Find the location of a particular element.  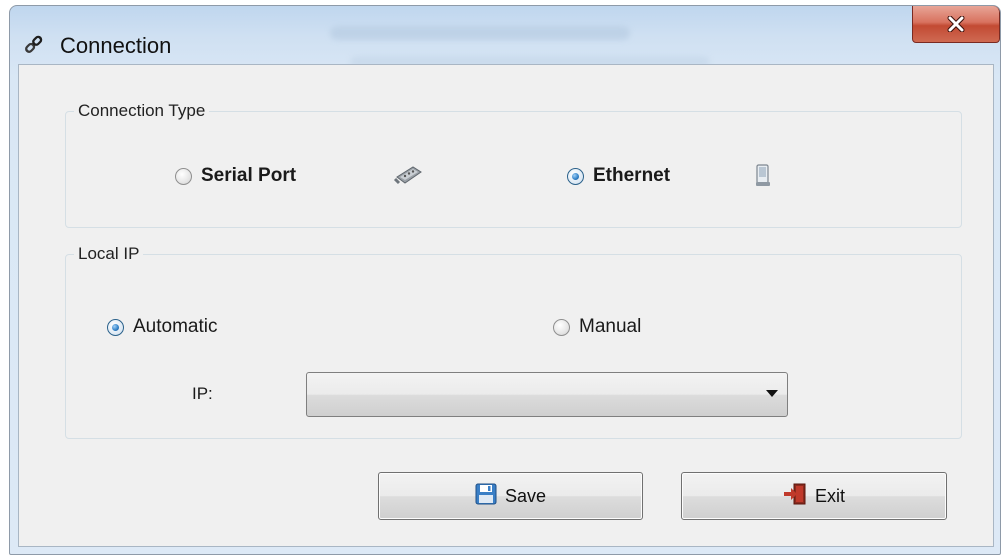

serial-port-label: Serial Port is located at coordinates (249, 175).